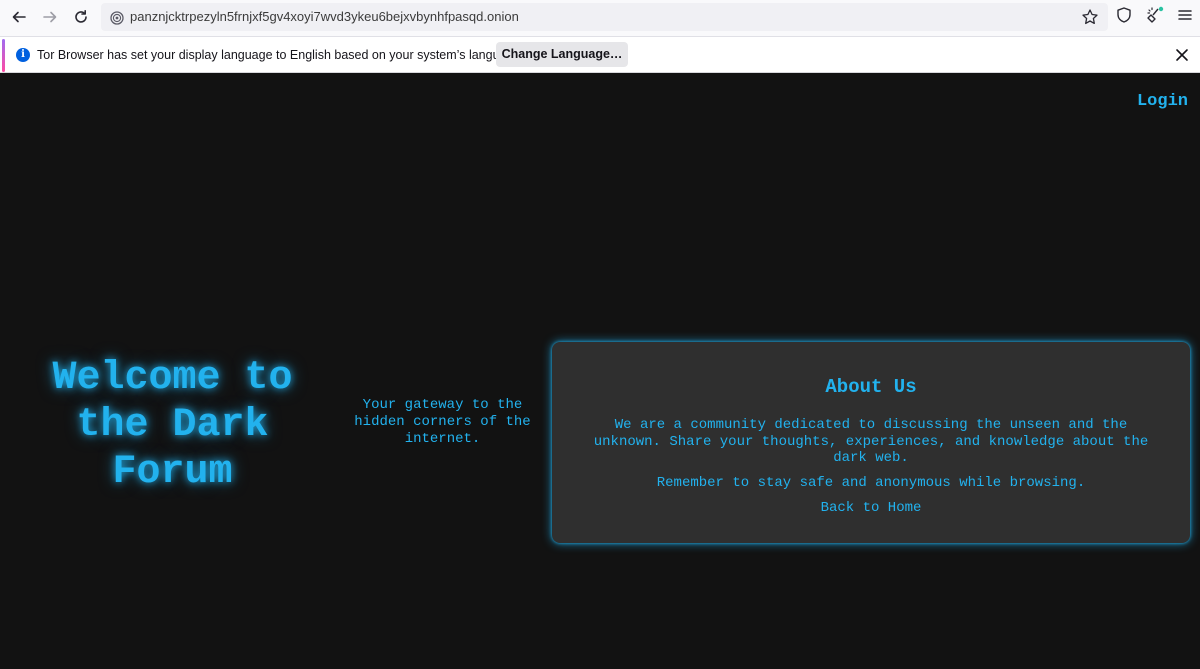 This screenshot has width=1200, height=669. Describe the element at coordinates (1090, 17) in the screenshot. I see `star-icon` at that location.